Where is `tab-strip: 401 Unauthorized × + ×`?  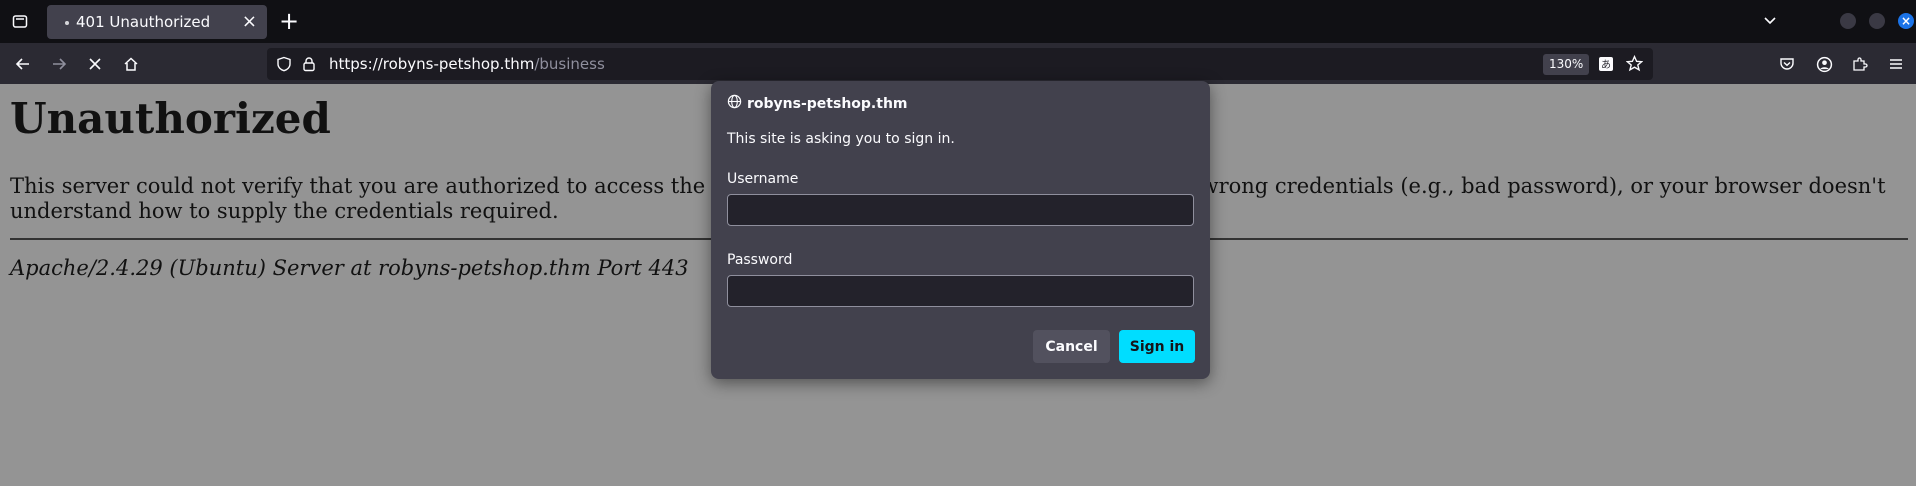 tab-strip: 401 Unauthorized × + × is located at coordinates (958, 21).